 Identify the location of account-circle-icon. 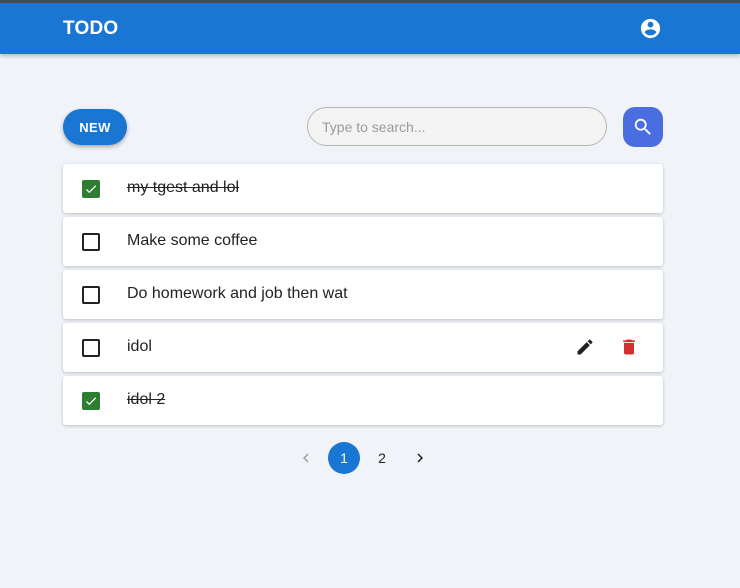
(650, 28).